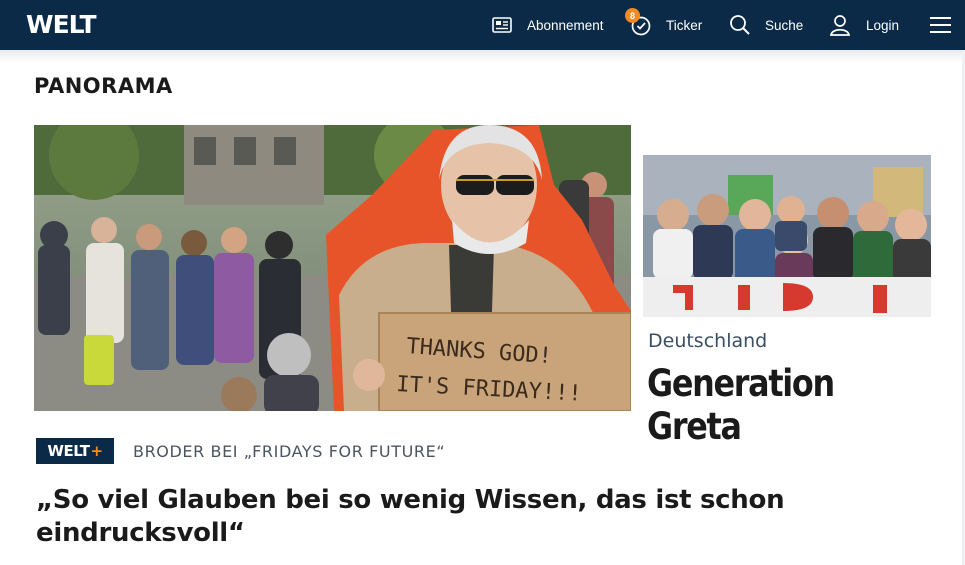  I want to click on side-teaser-headline: Generation Greta, so click(783, 405).